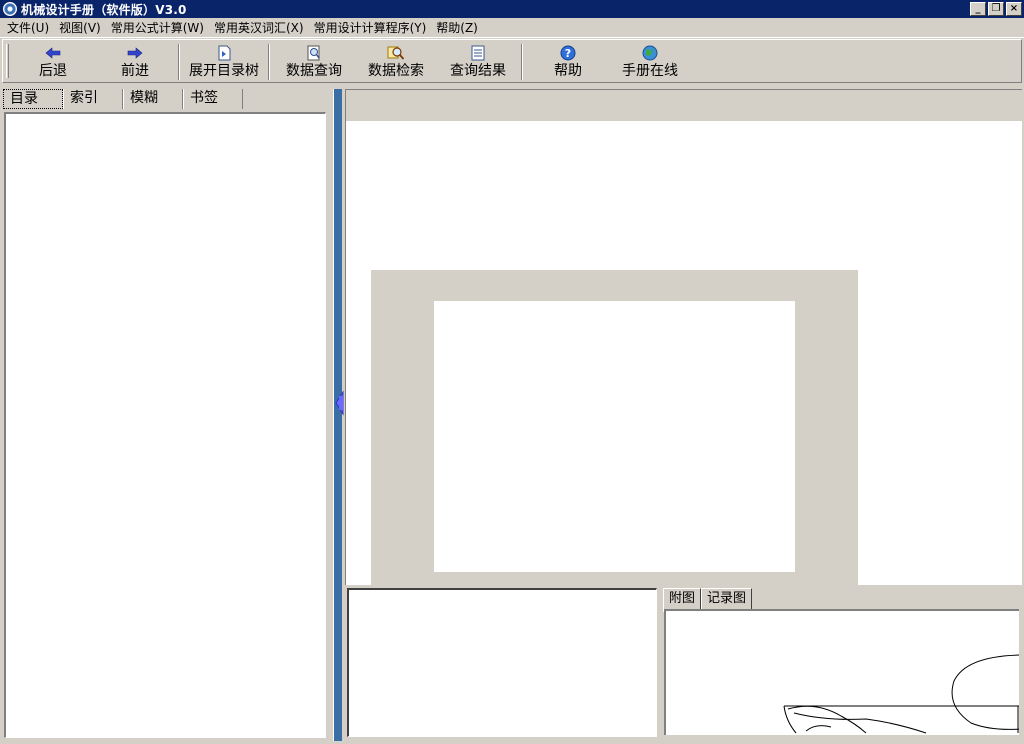 The height and width of the screenshot is (744, 1024). Describe the element at coordinates (53, 53) in the screenshot. I see `arrow-left-icon` at that location.